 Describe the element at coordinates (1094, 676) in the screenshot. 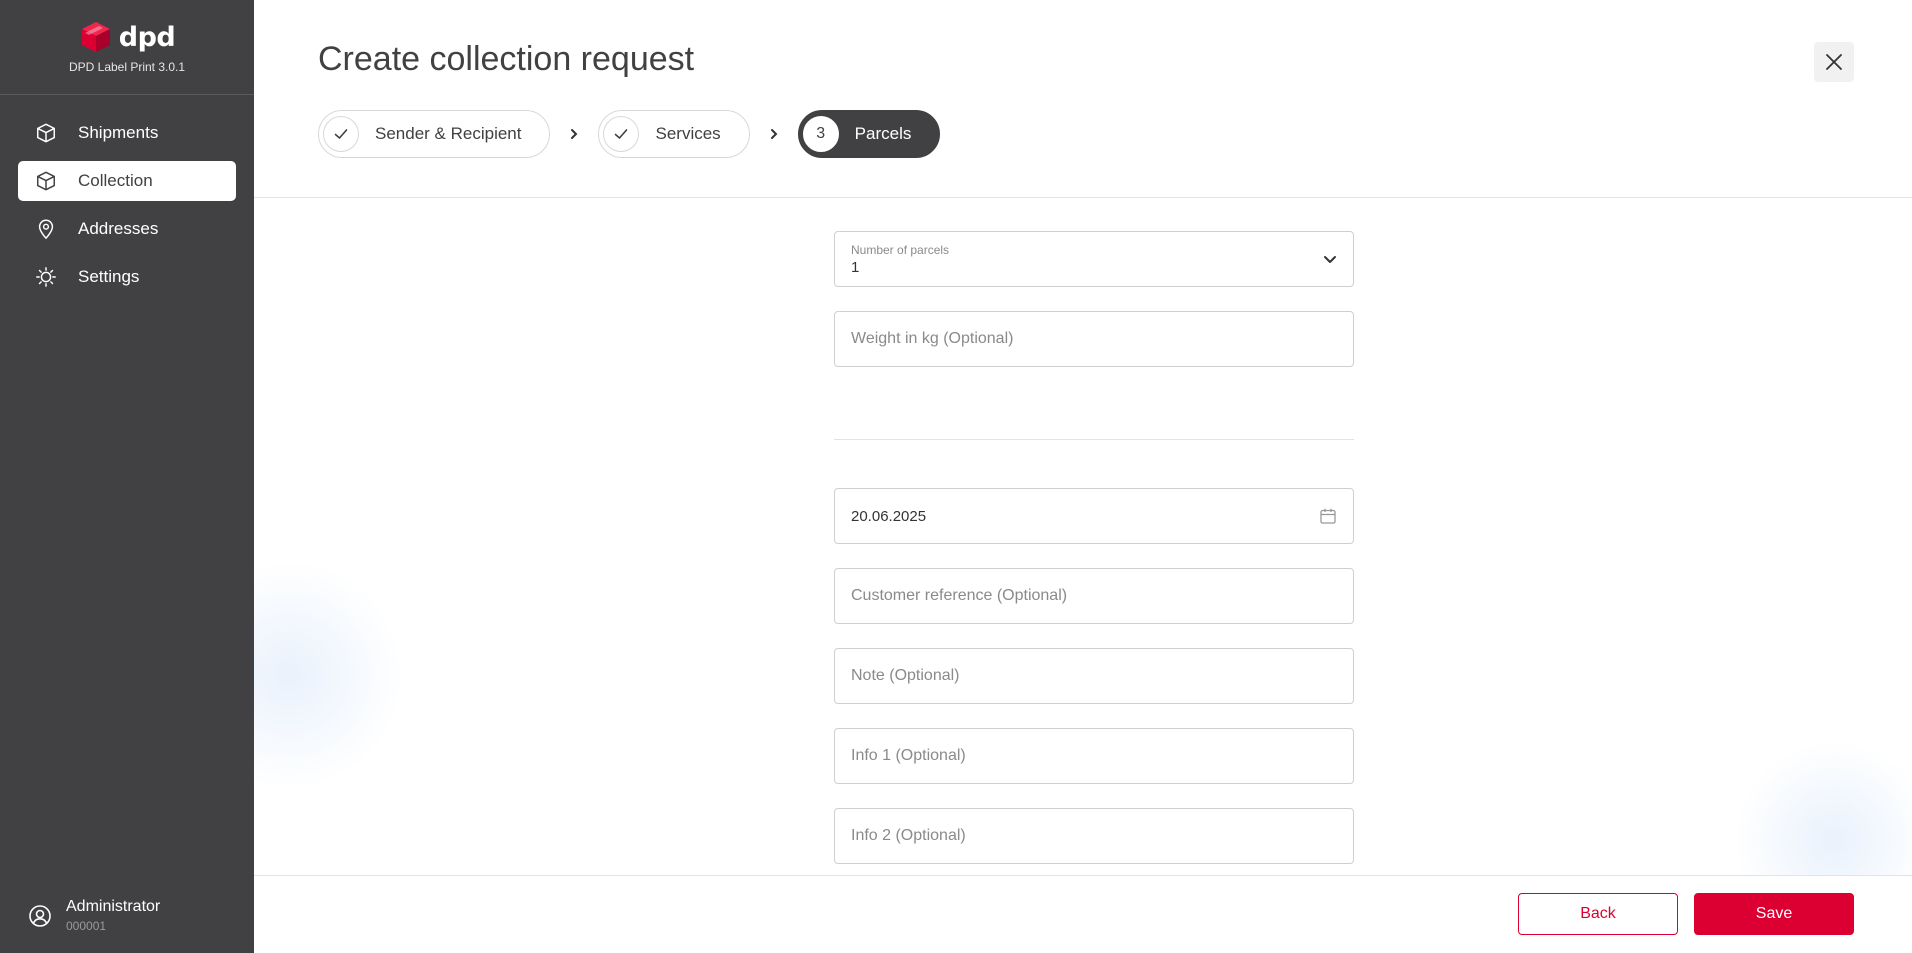

I see `note-input: Note (Optional)` at that location.